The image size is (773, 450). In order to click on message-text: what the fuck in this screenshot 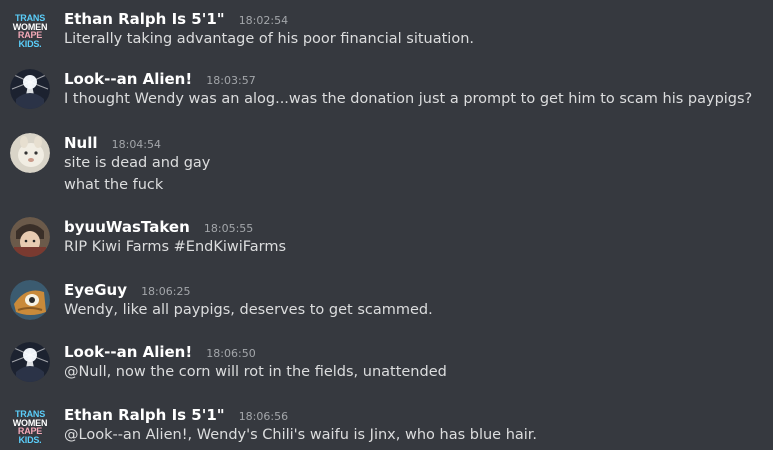, I will do `click(114, 185)`.